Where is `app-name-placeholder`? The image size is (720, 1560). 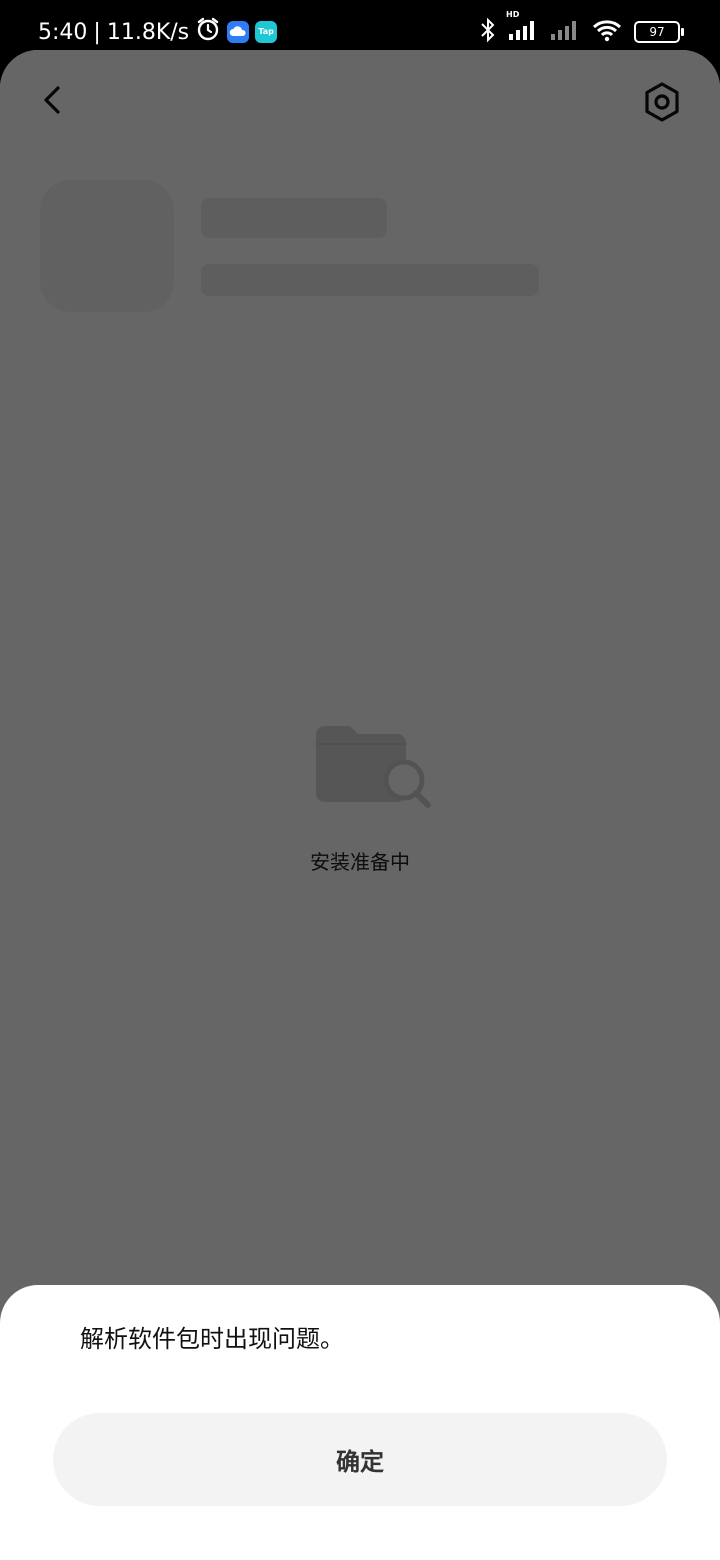 app-name-placeholder is located at coordinates (294, 218).